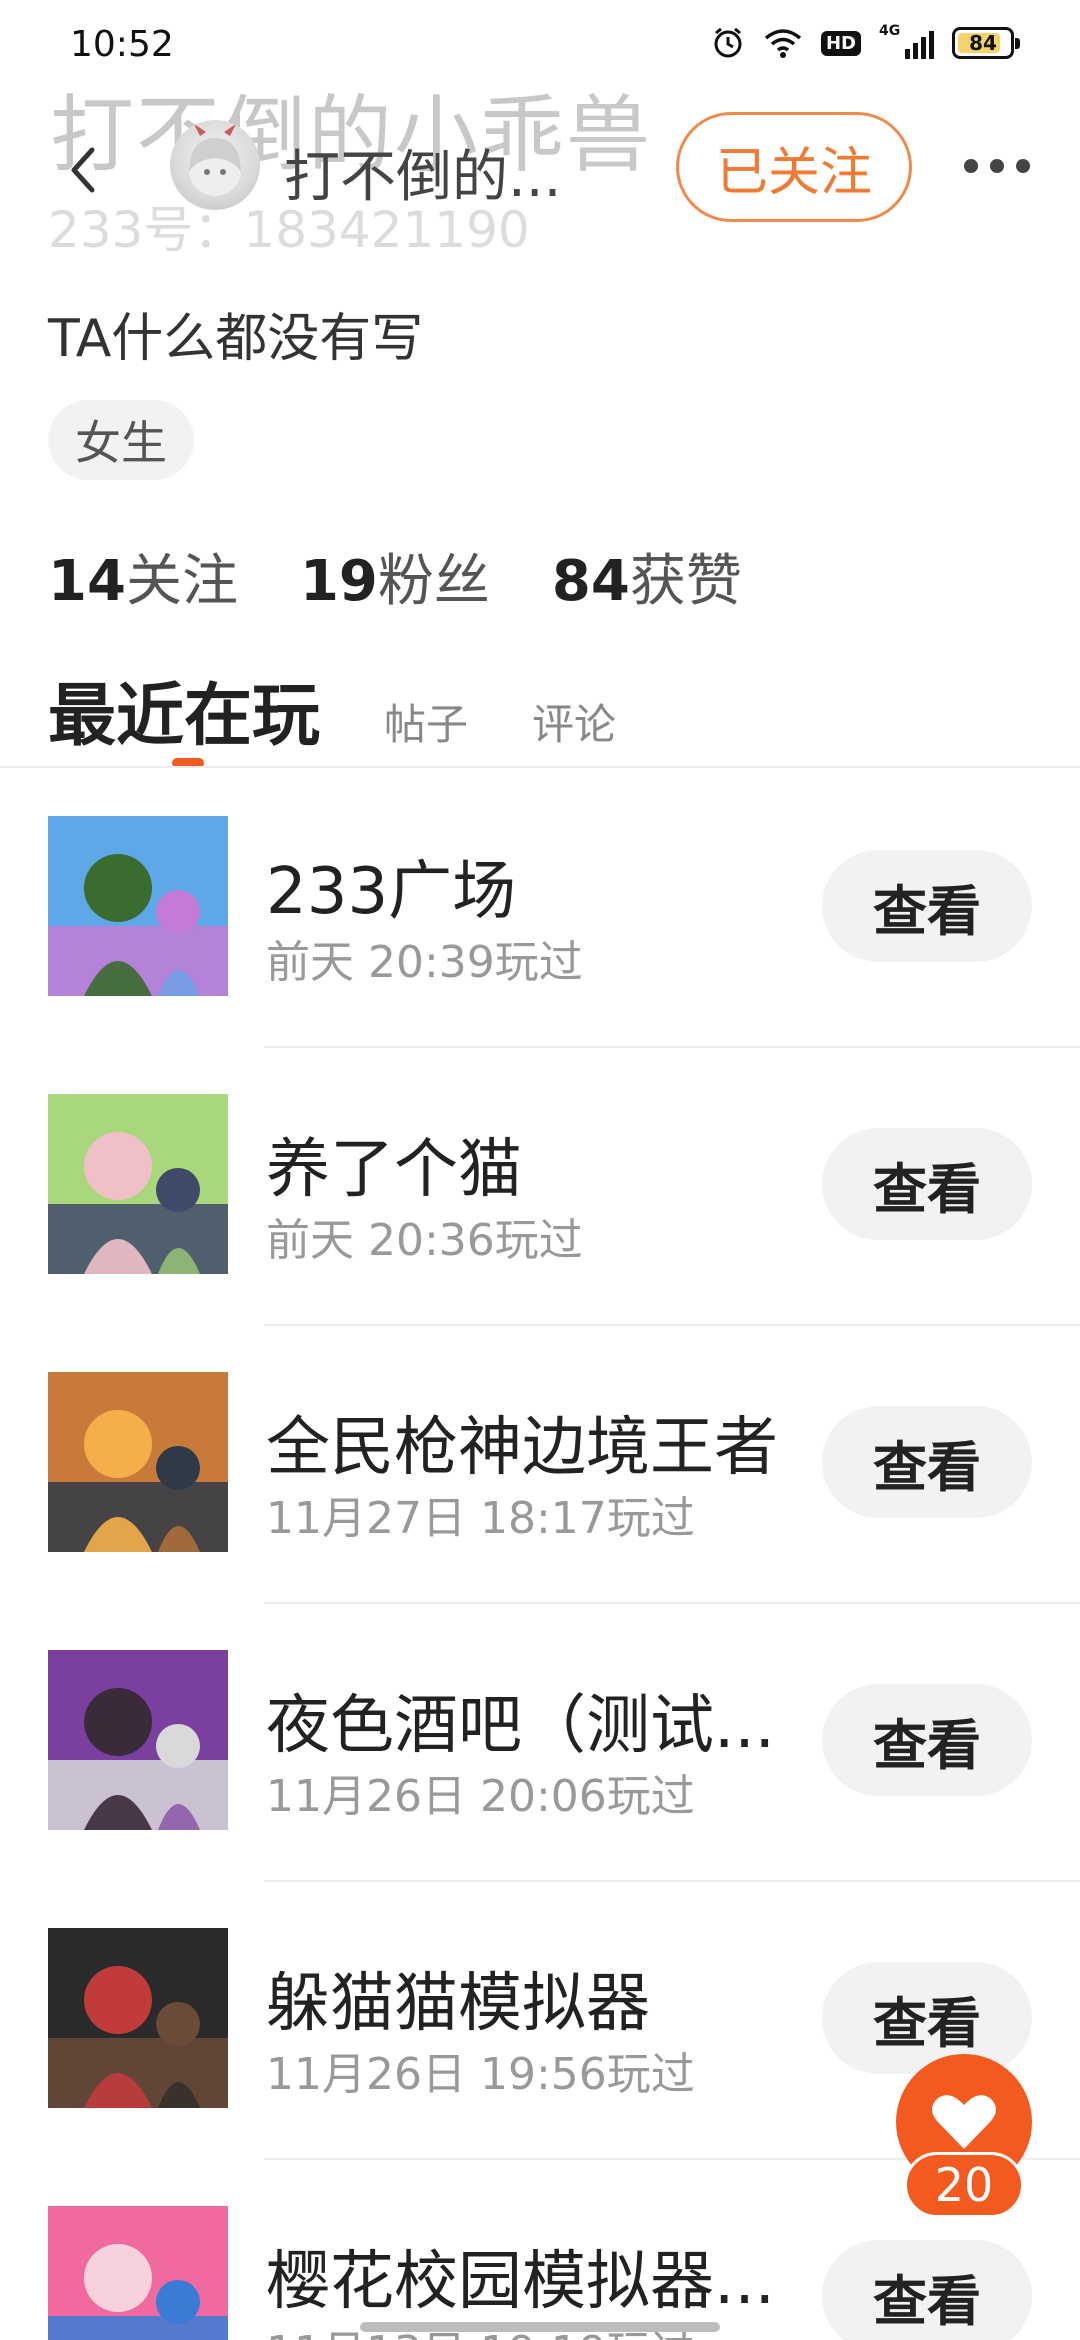 Image resolution: width=1080 pixels, height=2340 pixels. I want to click on more-options-button, so click(997, 166).